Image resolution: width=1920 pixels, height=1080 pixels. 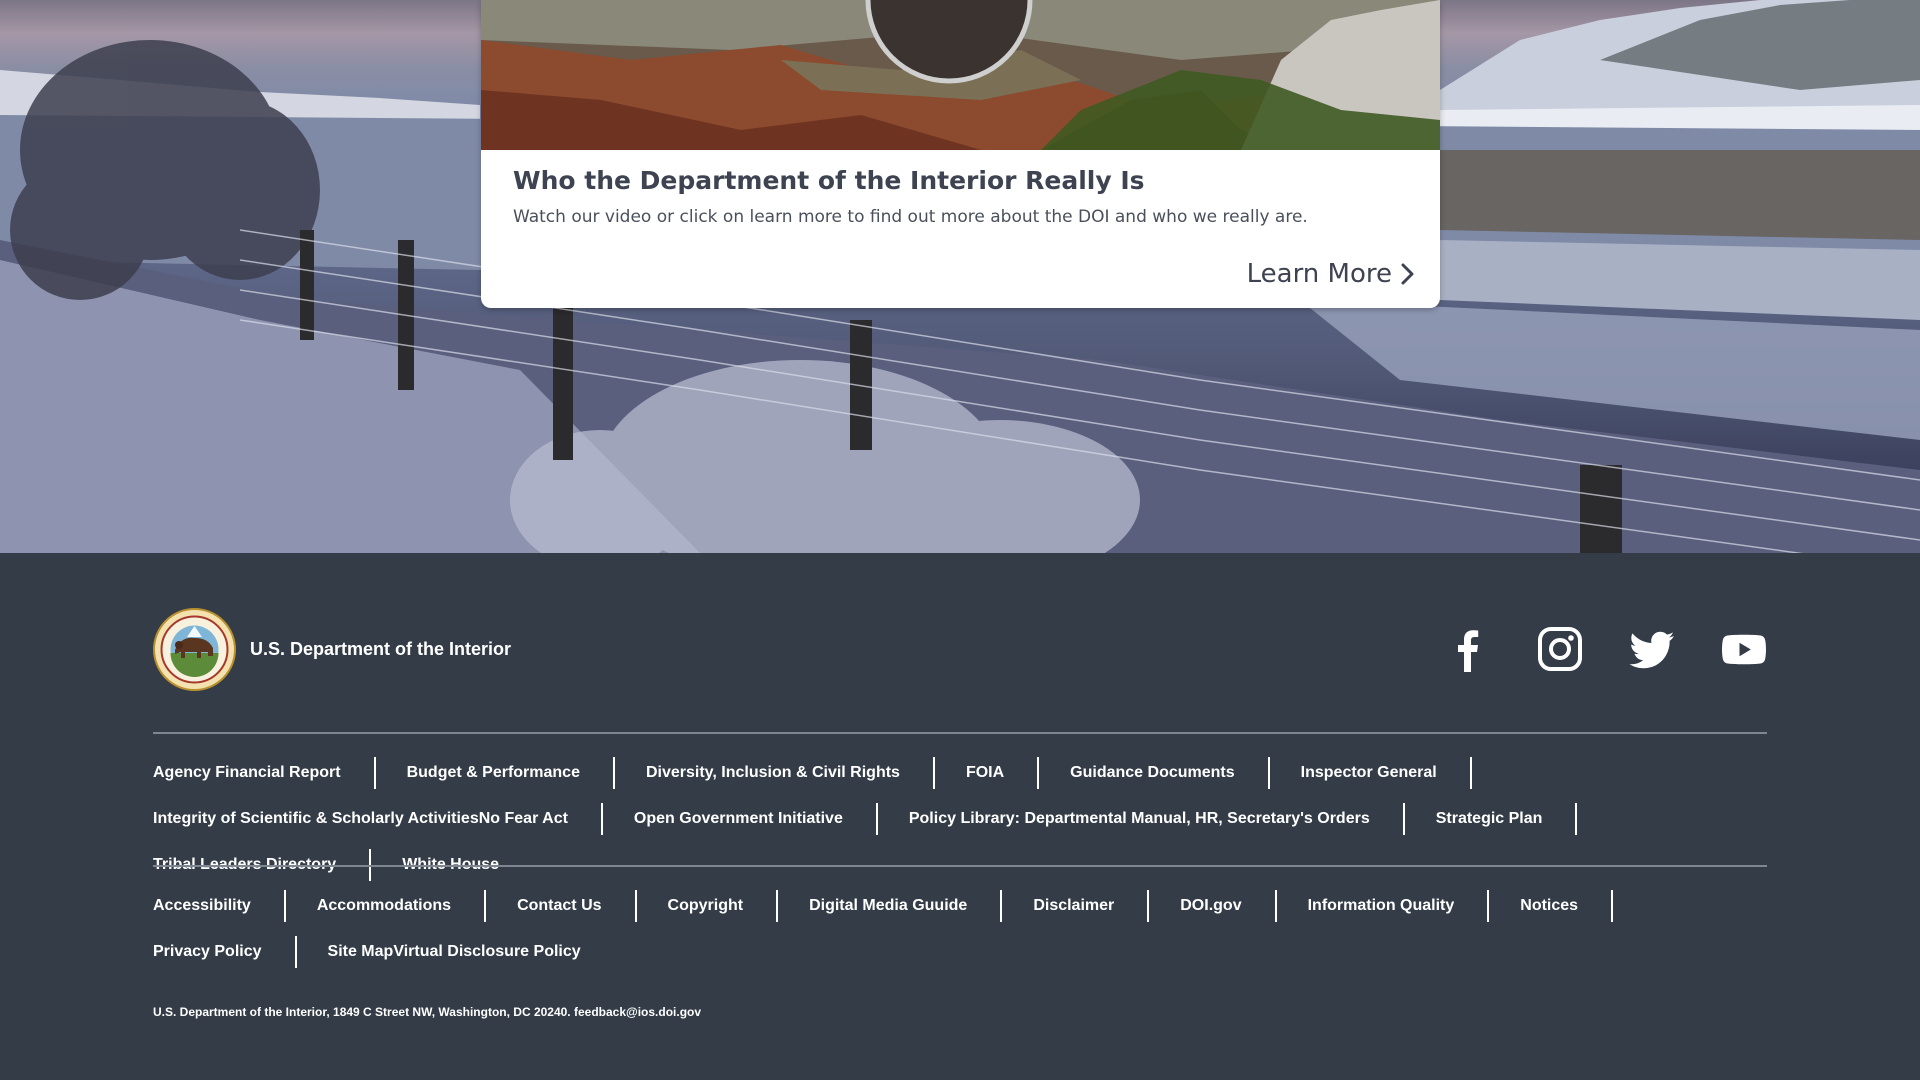 I want to click on facebook-link, so click(x=1468, y=649).